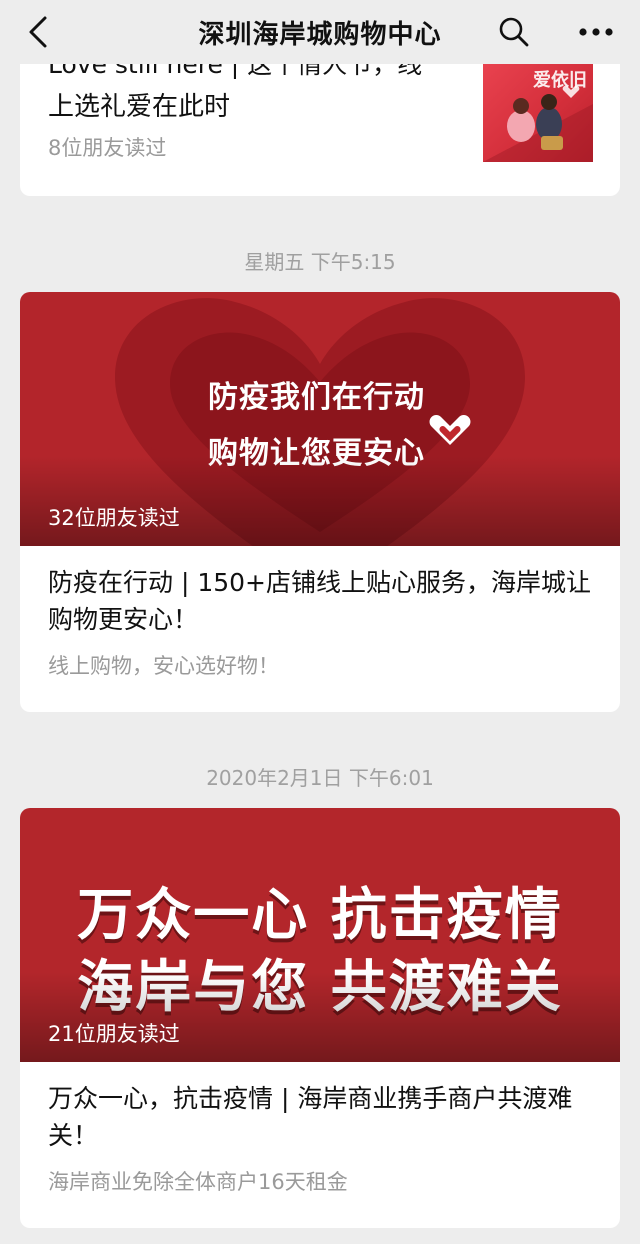 Image resolution: width=640 pixels, height=1244 pixels. I want to click on article-title-line1-clipped: Love still here | 这个情人节，线, so click(235, 71).